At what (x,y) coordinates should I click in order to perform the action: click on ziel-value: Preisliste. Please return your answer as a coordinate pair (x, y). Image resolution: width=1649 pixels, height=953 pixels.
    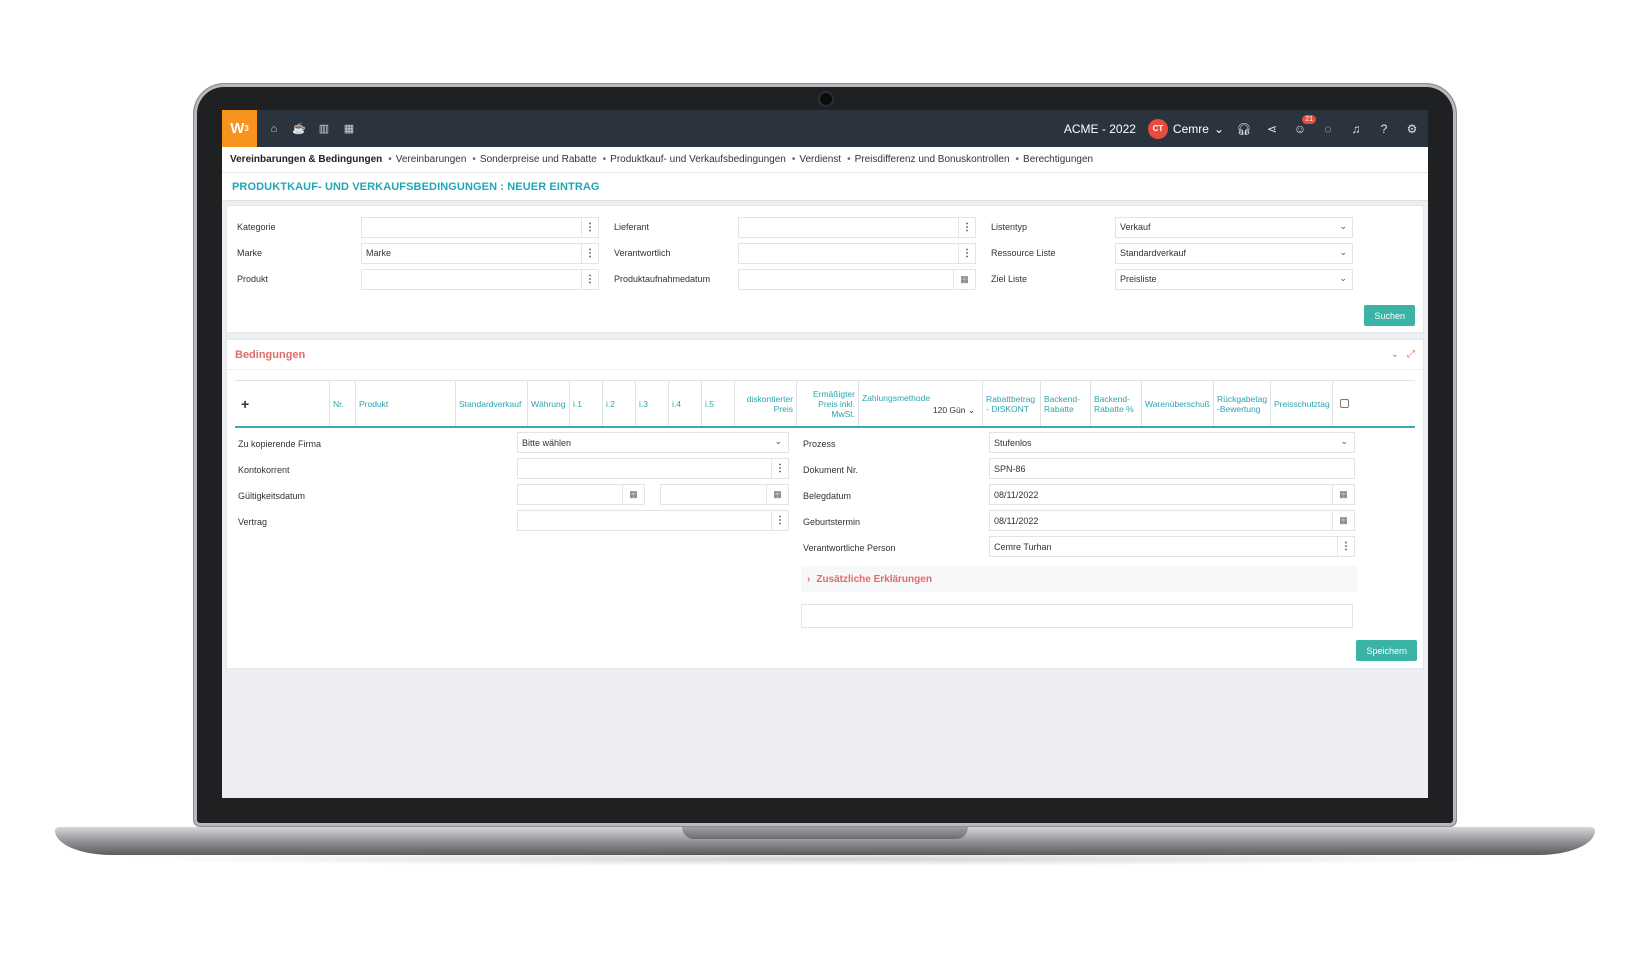
    Looking at the image, I should click on (1138, 279).